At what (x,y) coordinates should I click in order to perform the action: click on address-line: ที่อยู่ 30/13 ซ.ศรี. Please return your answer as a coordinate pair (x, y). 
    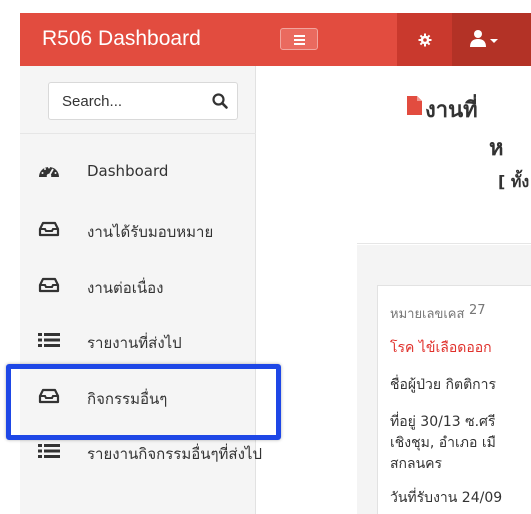
    Looking at the image, I should click on (443, 422).